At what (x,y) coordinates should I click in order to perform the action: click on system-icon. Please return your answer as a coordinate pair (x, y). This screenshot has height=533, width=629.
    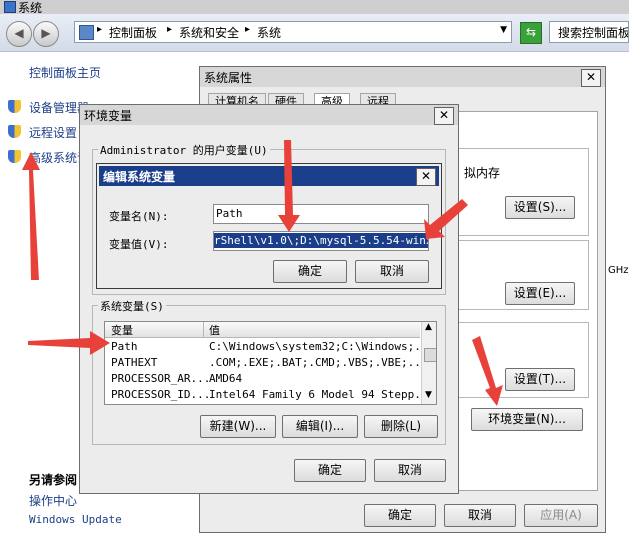
    Looking at the image, I should click on (10, 7).